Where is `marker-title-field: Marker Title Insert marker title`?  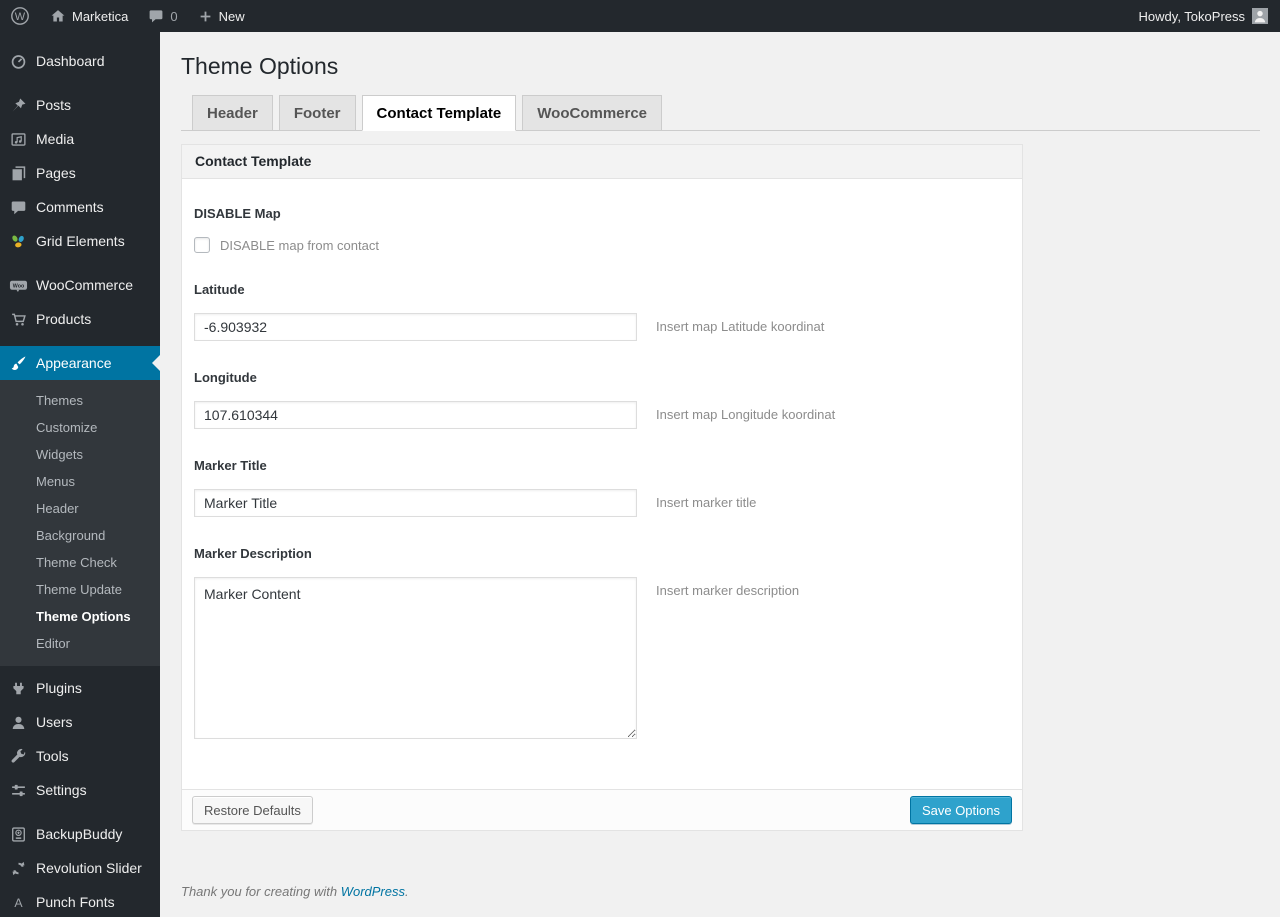 marker-title-field: Marker Title Insert marker title is located at coordinates (602, 487).